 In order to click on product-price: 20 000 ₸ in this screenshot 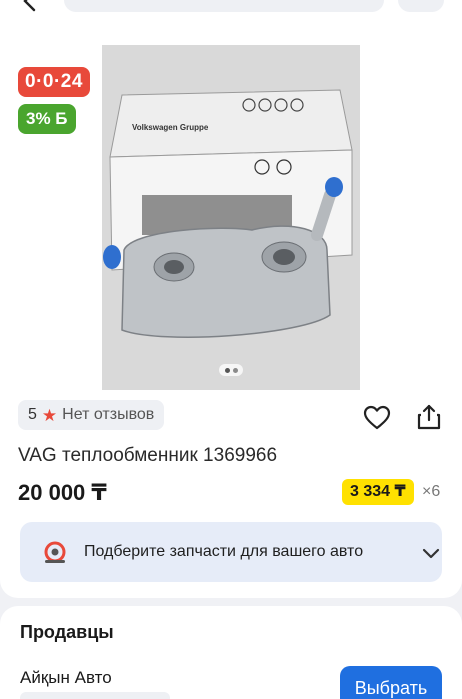, I will do `click(62, 492)`.